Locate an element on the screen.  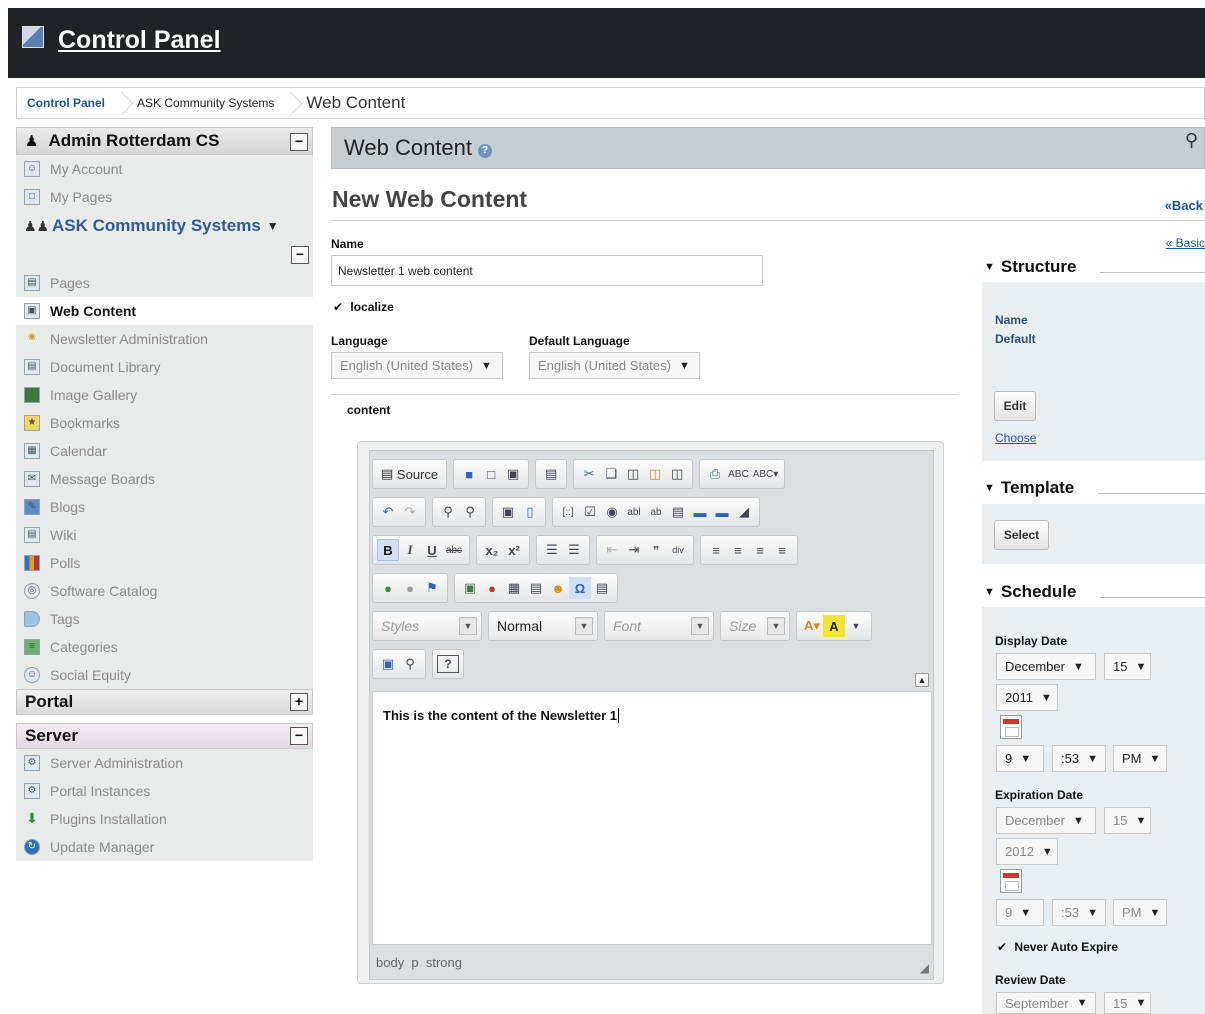
sidebar-item-blogs: ✎ Blogs is located at coordinates (164, 507).